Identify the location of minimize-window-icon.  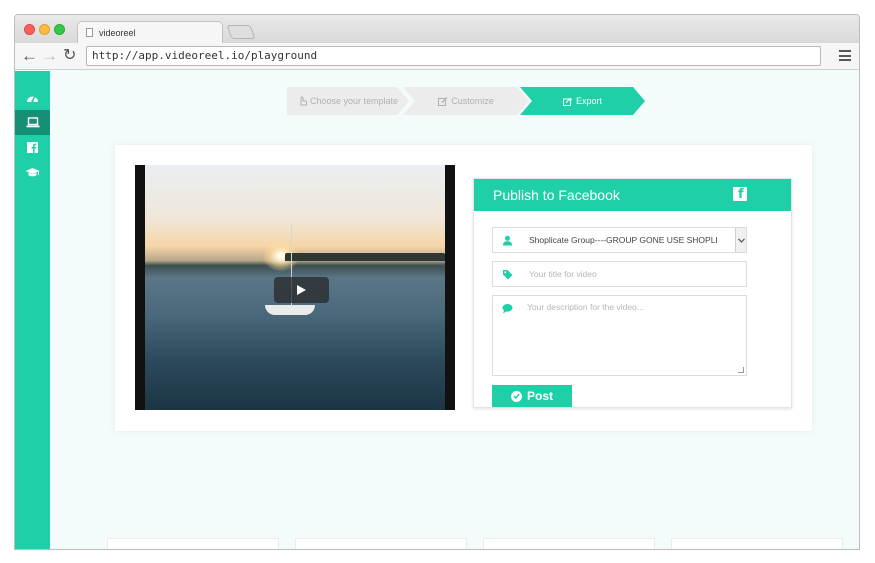
(44, 29).